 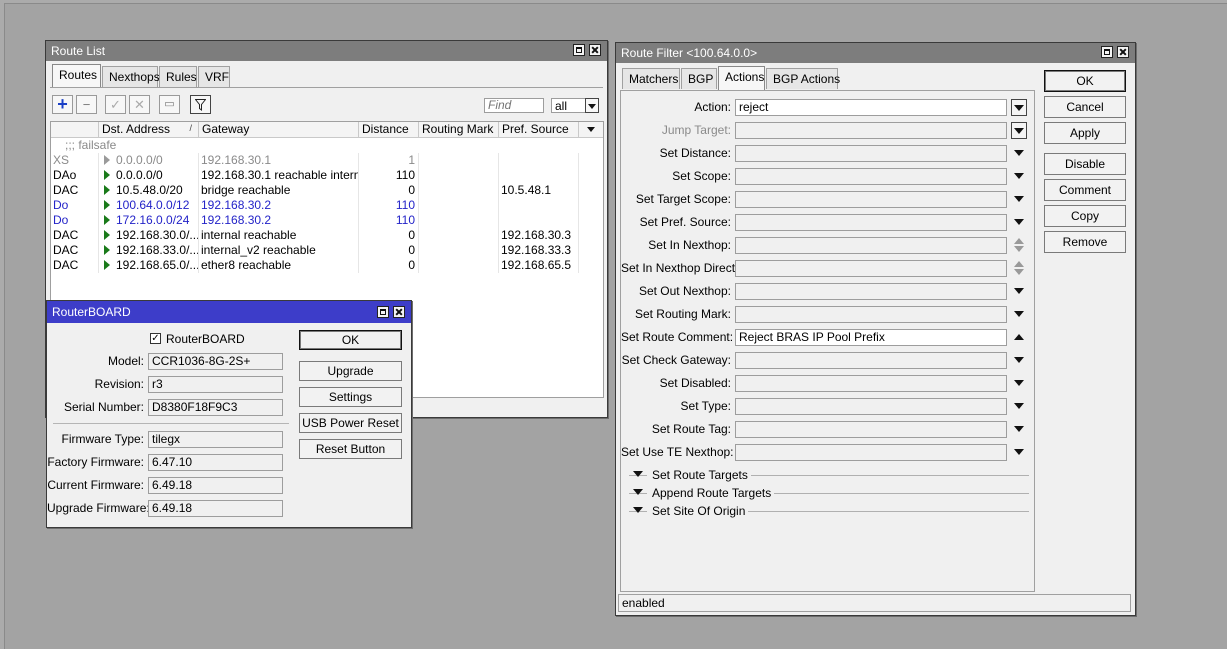 What do you see at coordinates (178, 76) in the screenshot?
I see `tab-rules: Rules` at bounding box center [178, 76].